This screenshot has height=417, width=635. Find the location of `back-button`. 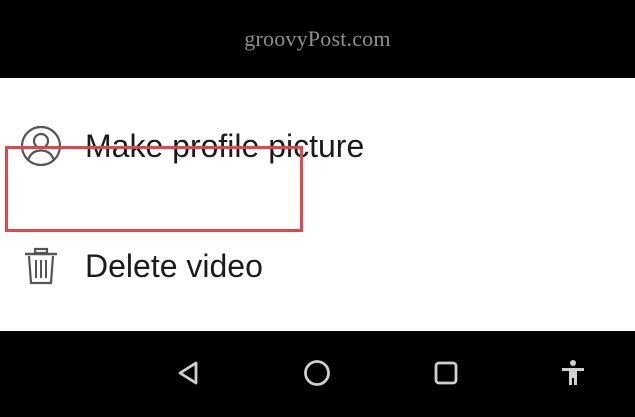

back-button is located at coordinates (189, 375).